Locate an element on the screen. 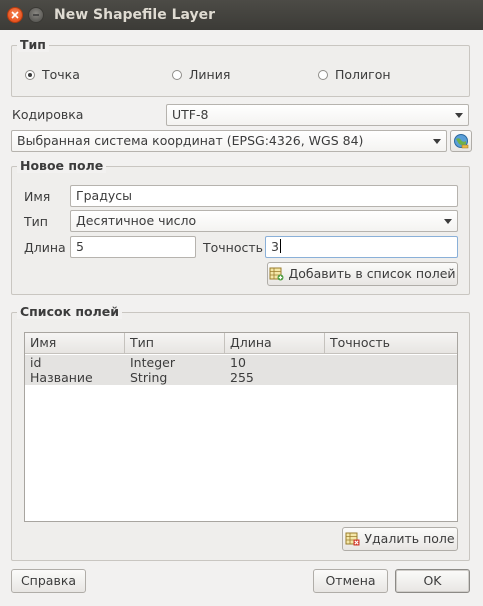 Image resolution: width=483 pixels, height=606 pixels. radio-line: Линия is located at coordinates (201, 74).